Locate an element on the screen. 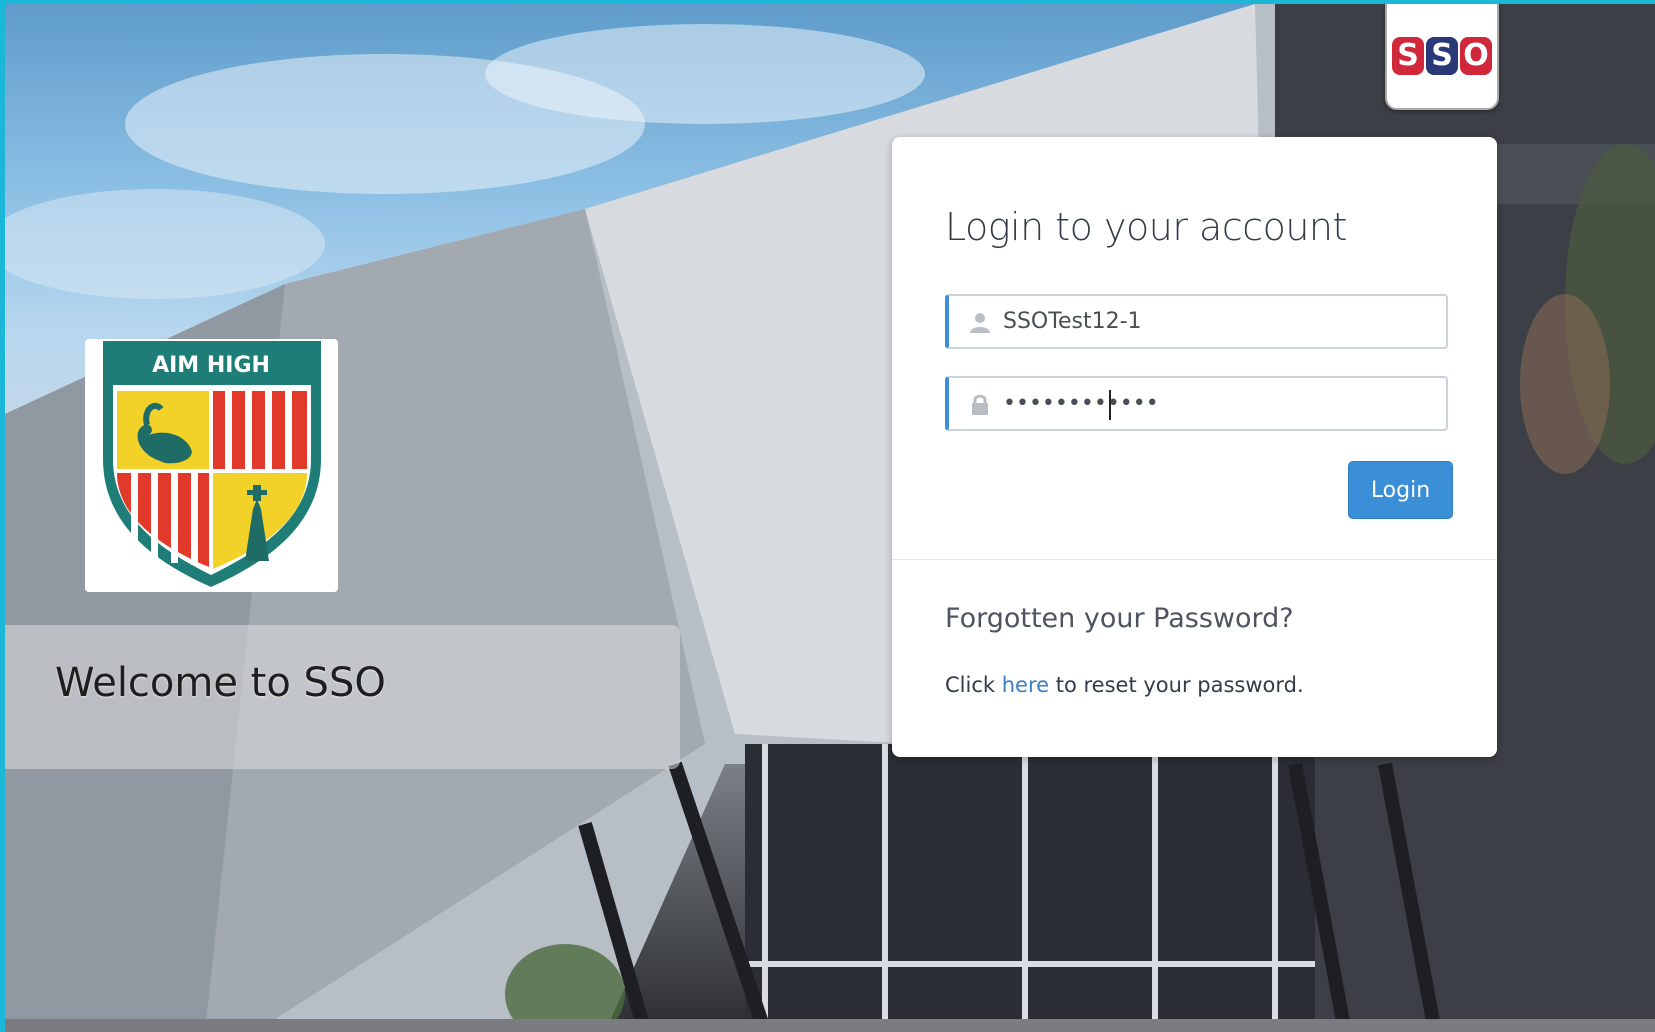 This screenshot has height=1032, width=1655. welcome-banner: Welcome to SSO is located at coordinates (342, 697).